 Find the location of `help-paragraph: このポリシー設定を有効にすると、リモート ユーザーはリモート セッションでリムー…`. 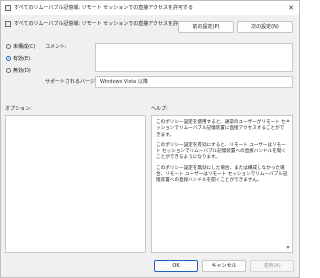

help-paragraph: このポリシー設定を有効にすると、リモート ユーザーはリモート セッションでリムー… is located at coordinates (221, 151).